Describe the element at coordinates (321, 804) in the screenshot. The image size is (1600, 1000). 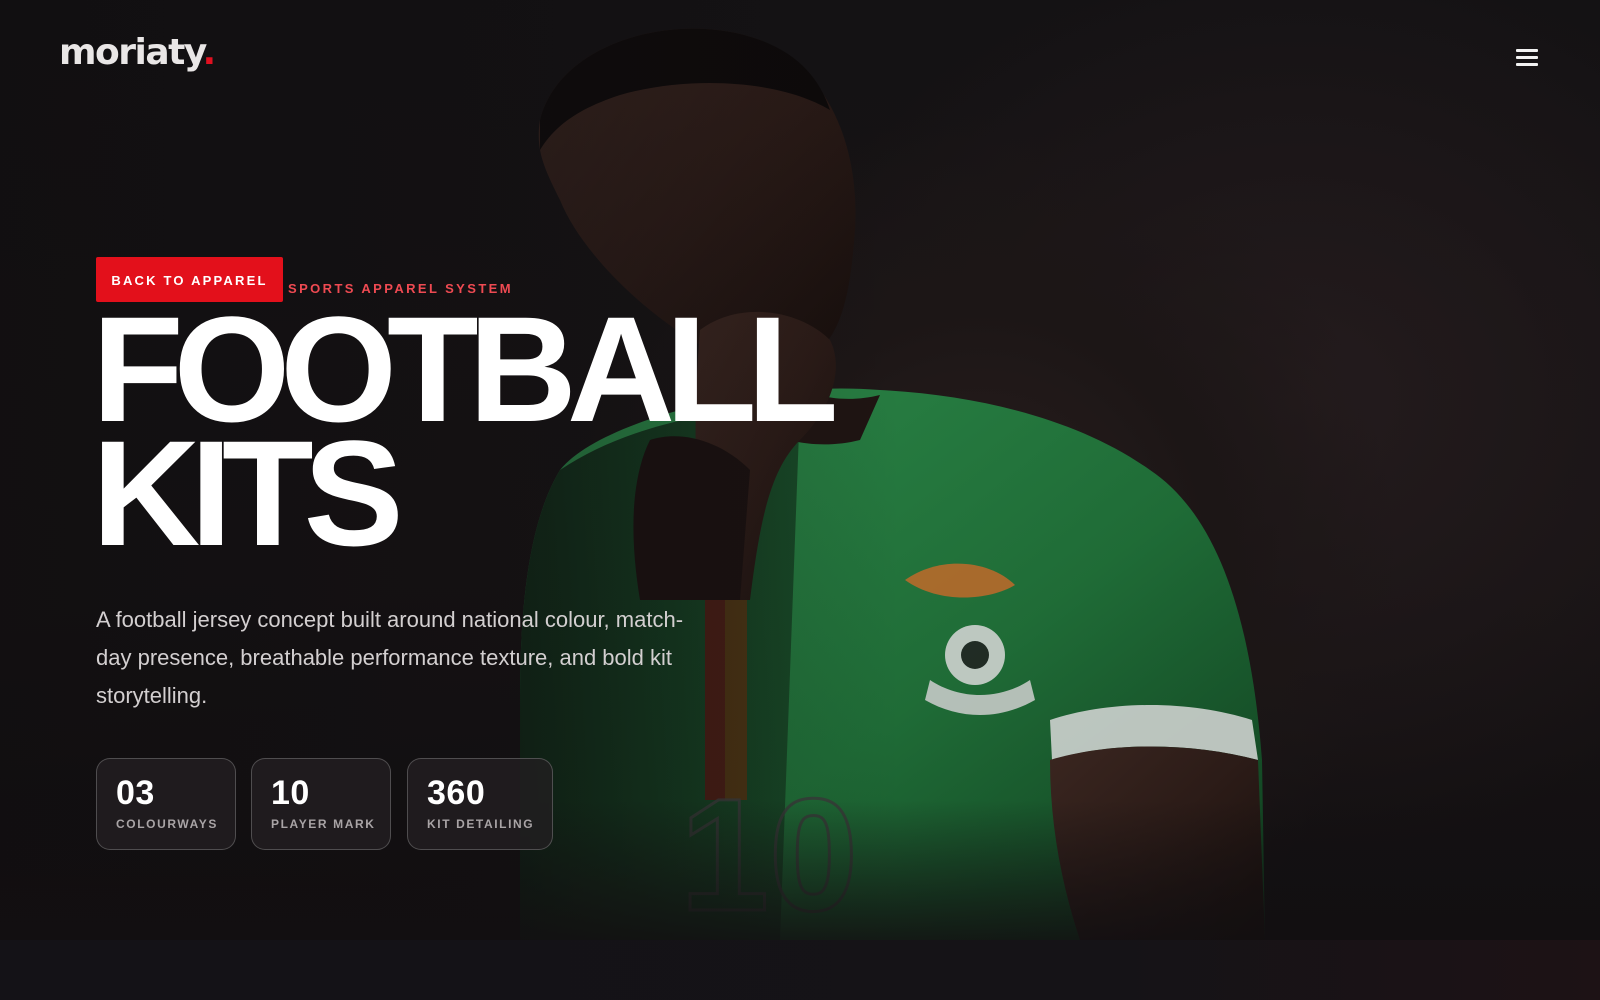
I see `stat-card-player-mark: 10 PLAYER MARK` at that location.